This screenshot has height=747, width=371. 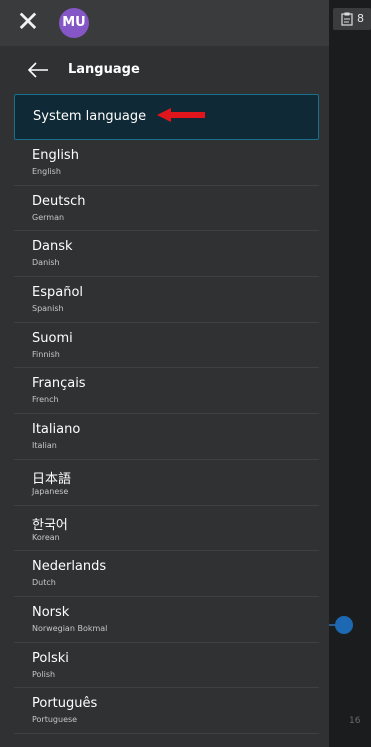 What do you see at coordinates (45, 400) in the screenshot?
I see `language-subtitle: French` at bounding box center [45, 400].